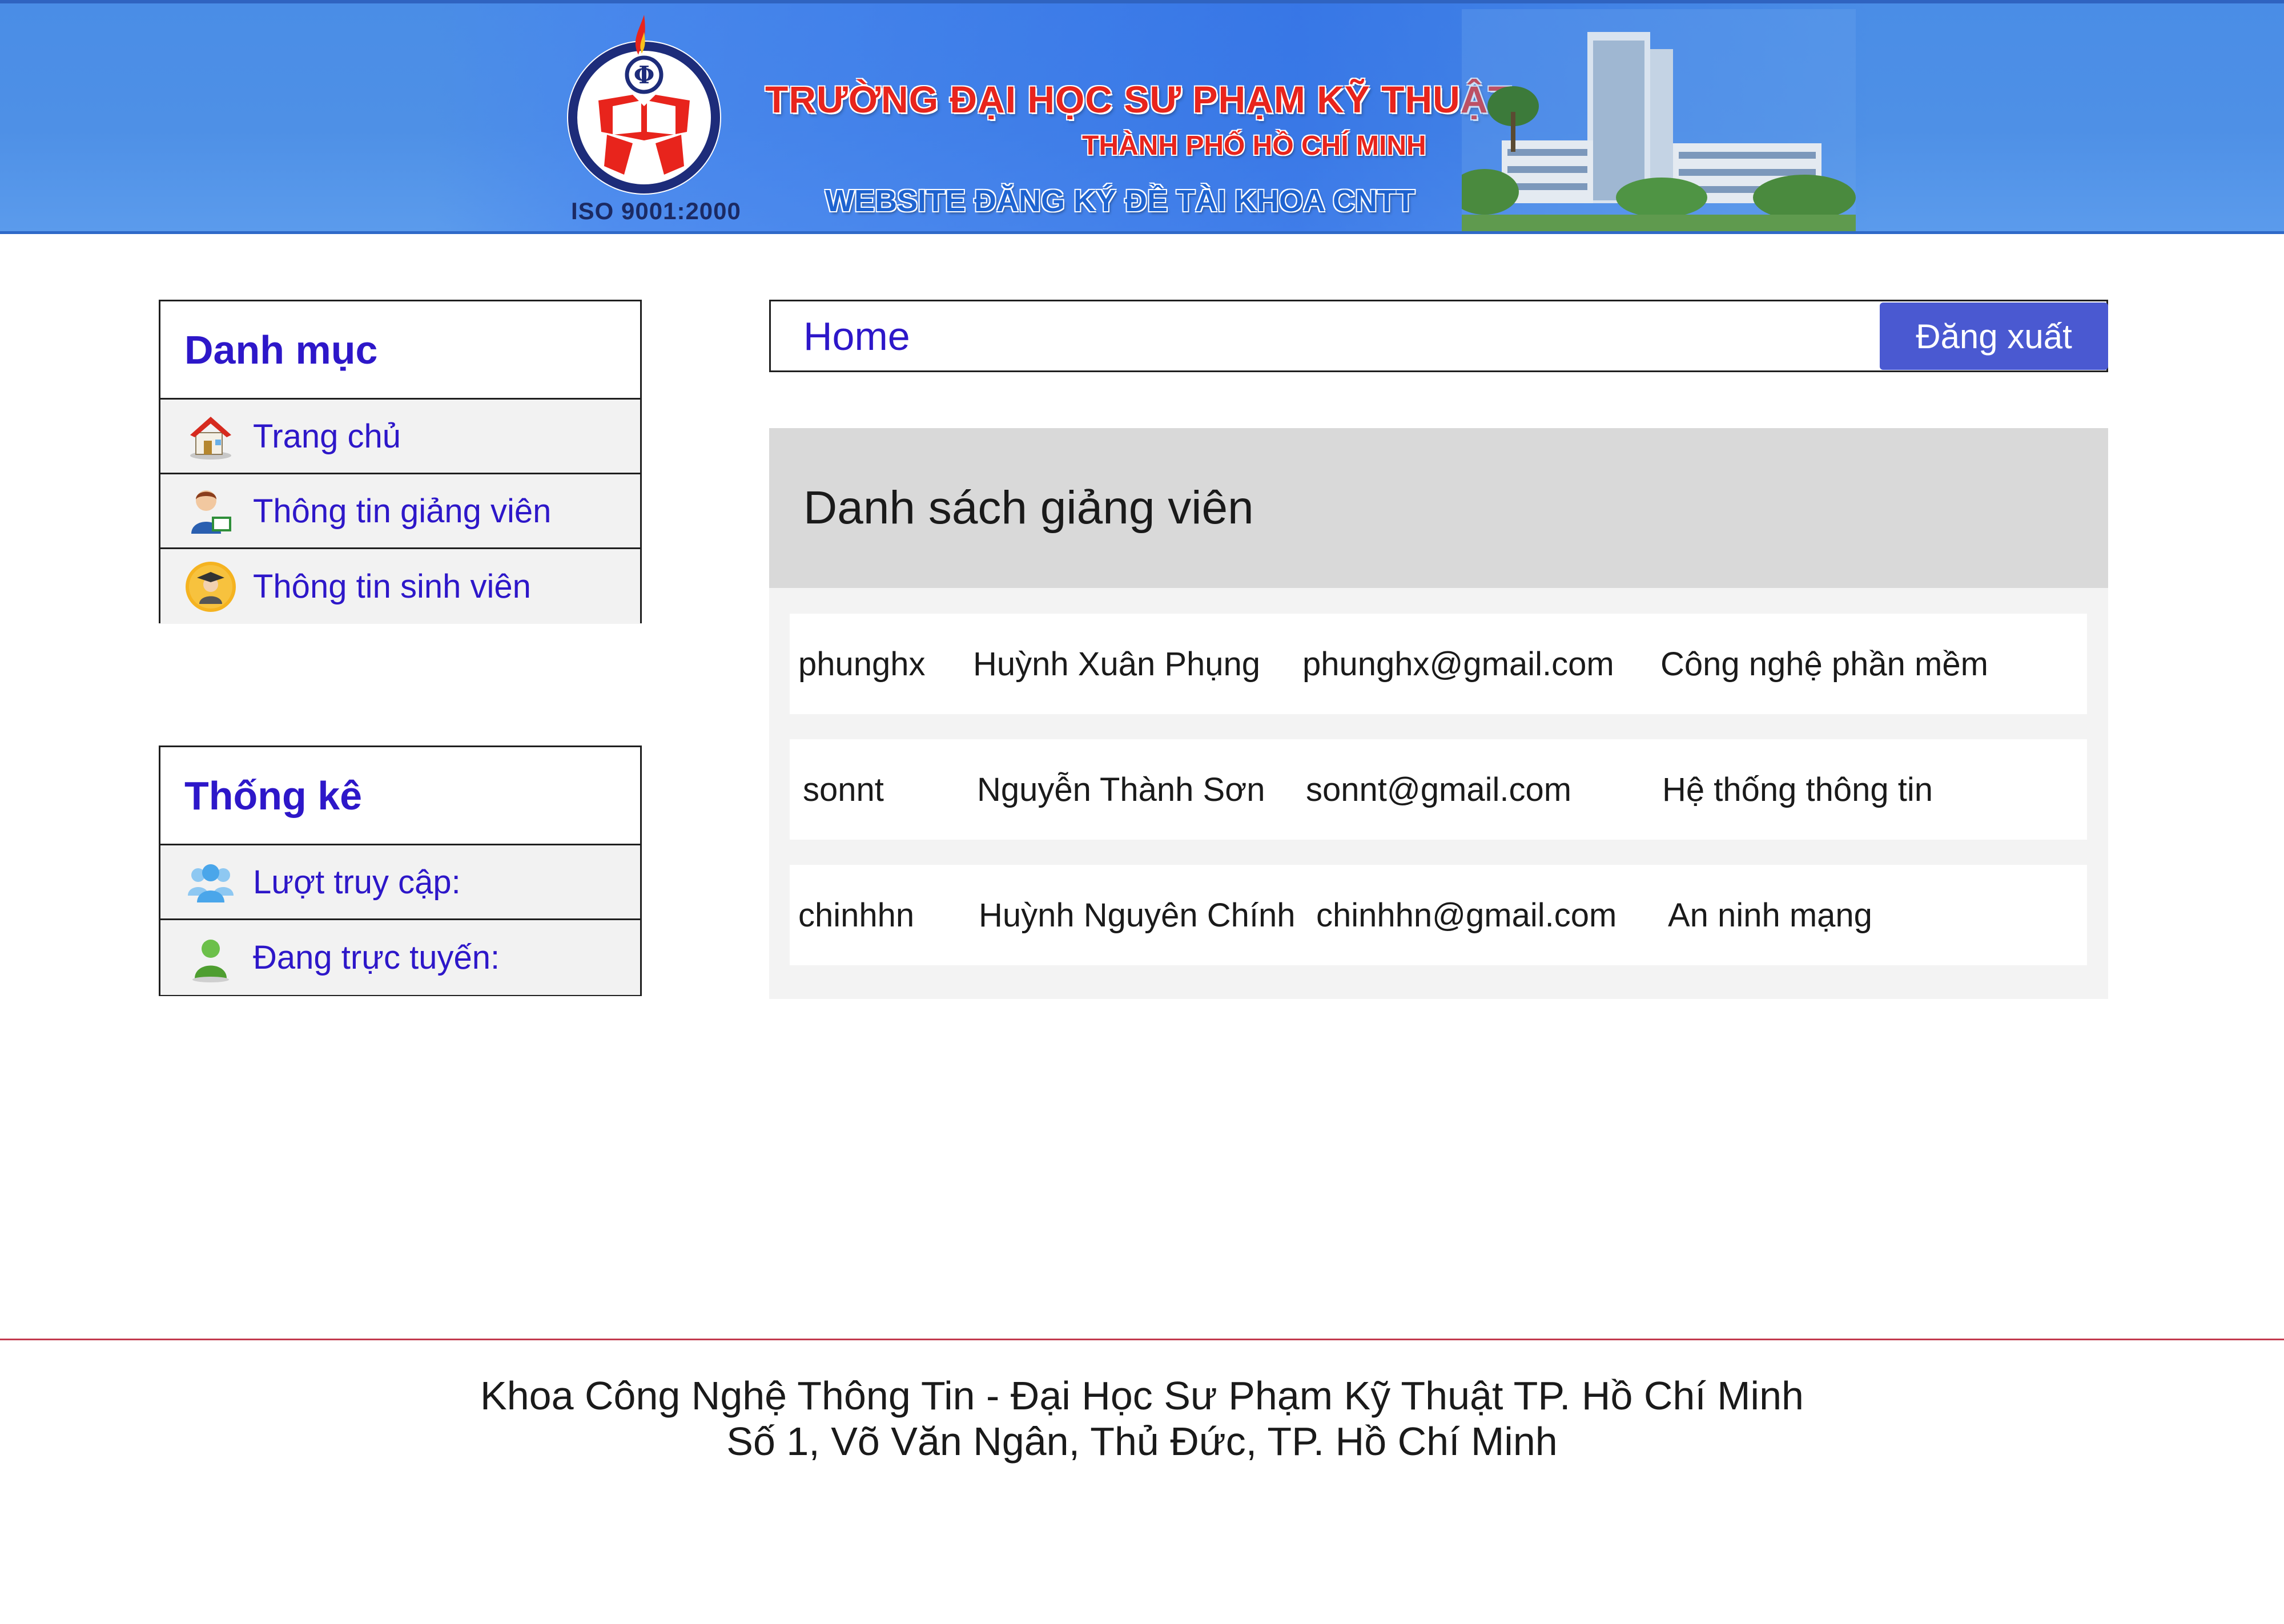 Image resolution: width=2284 pixels, height=1624 pixels. What do you see at coordinates (1120, 201) in the screenshot?
I see `banner-title-website: WEBSITE ĐĂNG KÝ ĐỀ TÀI KHOA CNTT` at bounding box center [1120, 201].